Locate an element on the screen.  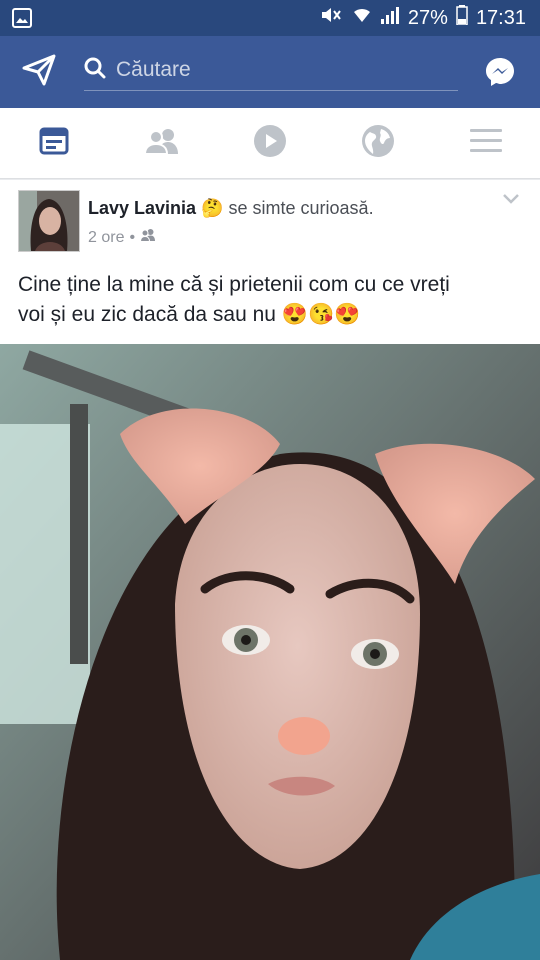
wifi-icon is located at coordinates (362, 18).